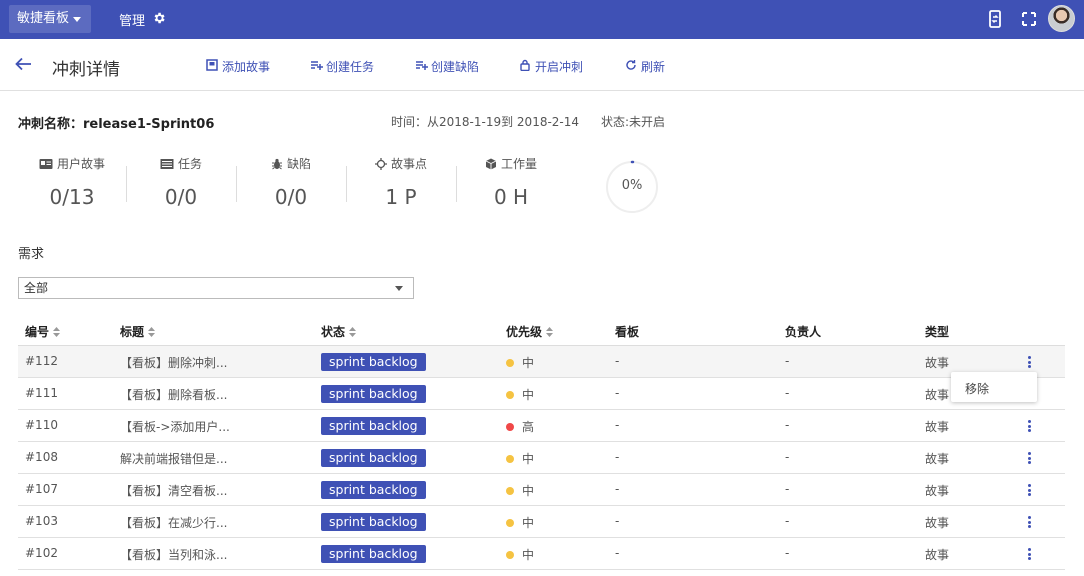 This screenshot has height=576, width=1084. Describe the element at coordinates (216, 288) in the screenshot. I see `requirement-filter-select: 全部` at that location.